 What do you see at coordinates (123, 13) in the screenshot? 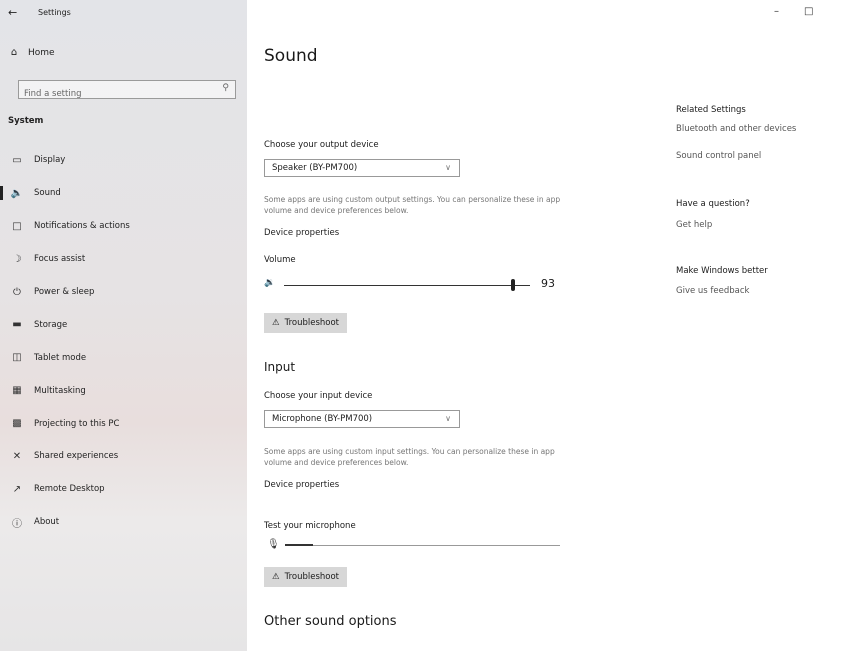
I see `title-bar: ← Settings` at bounding box center [123, 13].